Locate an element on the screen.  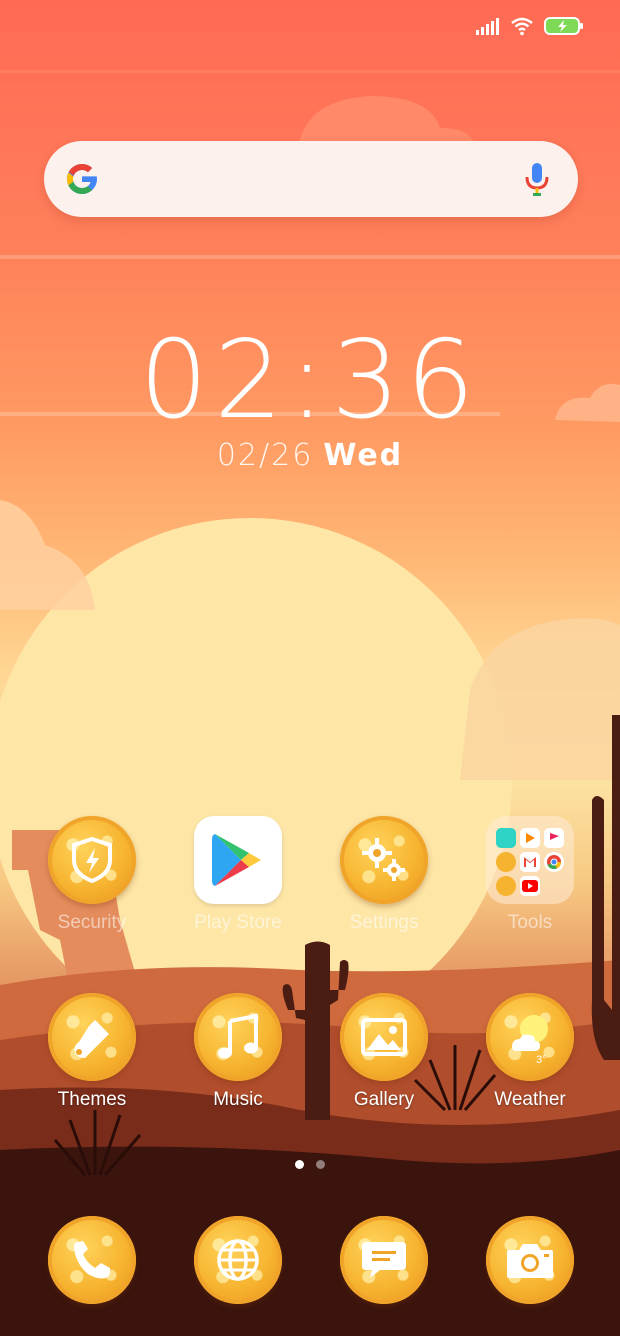
weather-temp: 3° is located at coordinates (541, 1059).